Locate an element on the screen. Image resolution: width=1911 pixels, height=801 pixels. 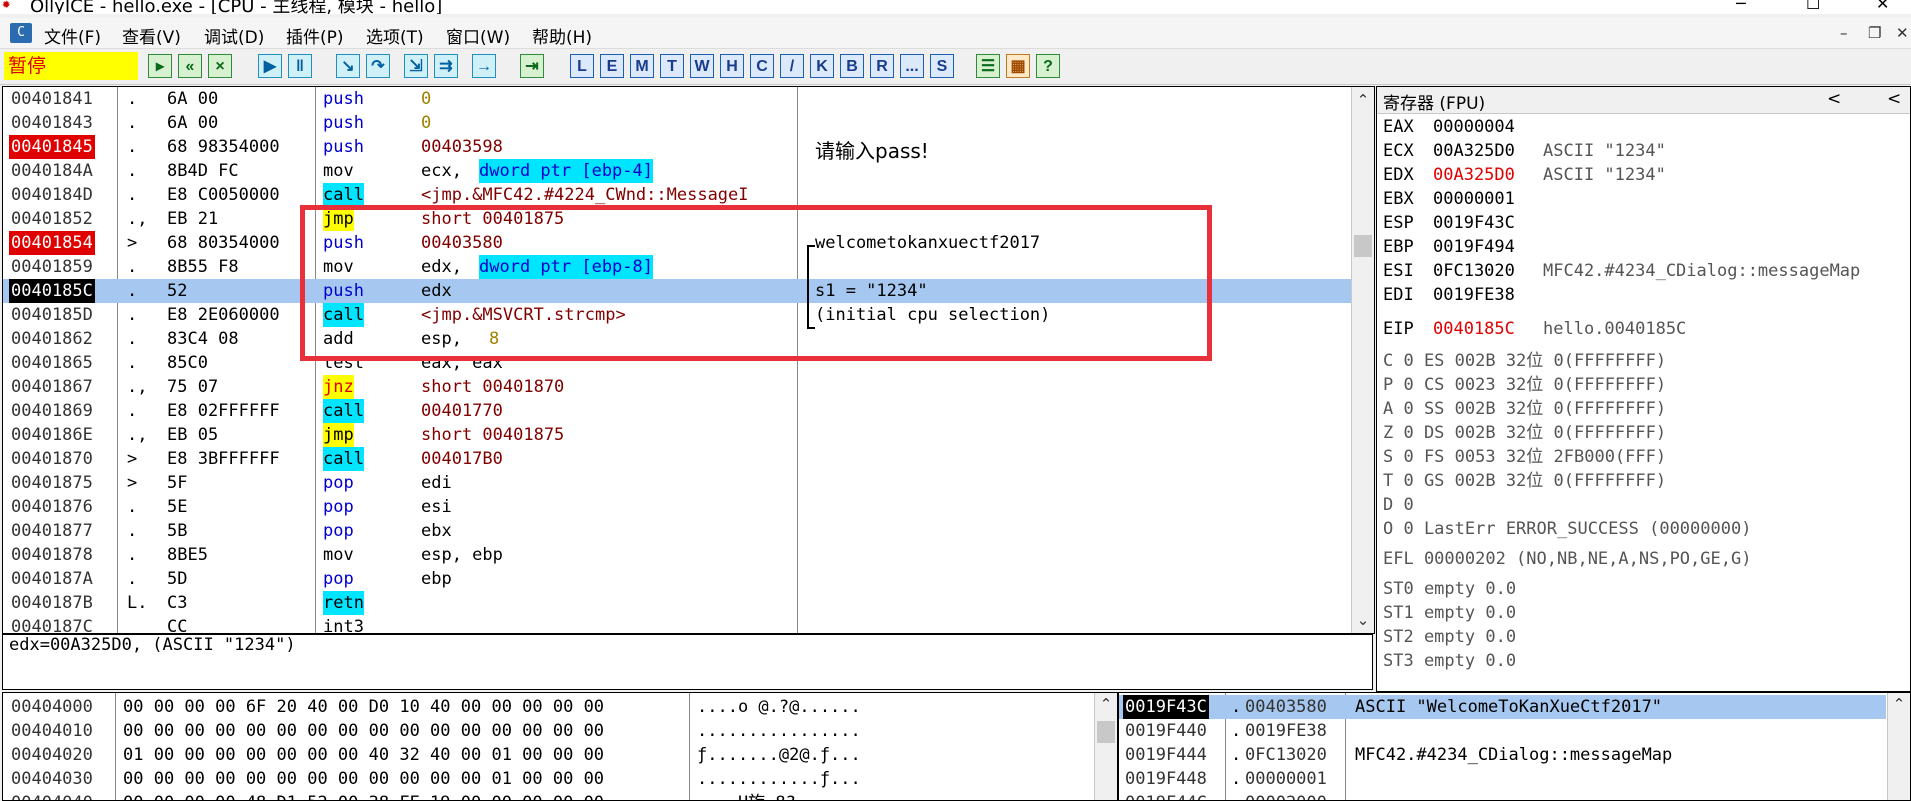
disasm-row: 00401867., 75 07 jnz short 00401870 is located at coordinates (677, 387).